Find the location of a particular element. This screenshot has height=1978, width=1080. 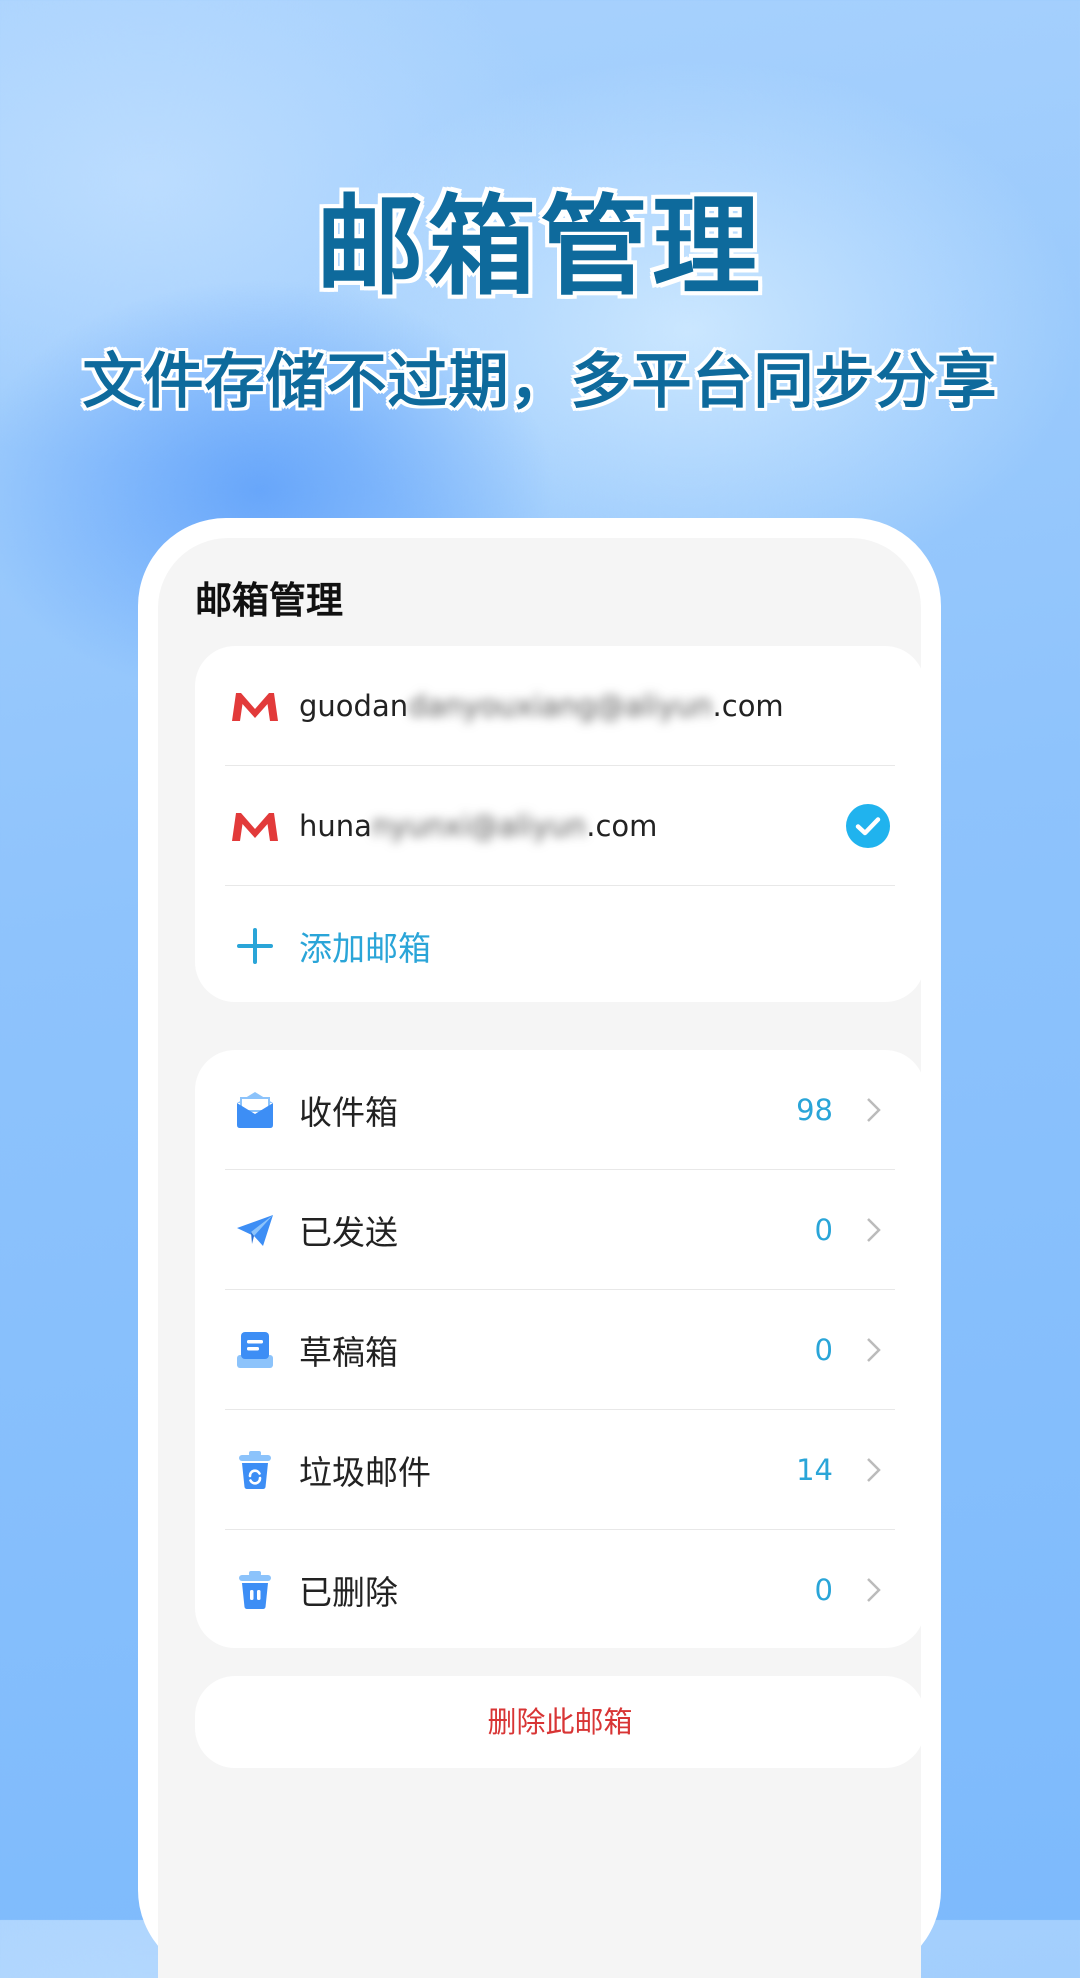

selected-check-icon is located at coordinates (868, 825).